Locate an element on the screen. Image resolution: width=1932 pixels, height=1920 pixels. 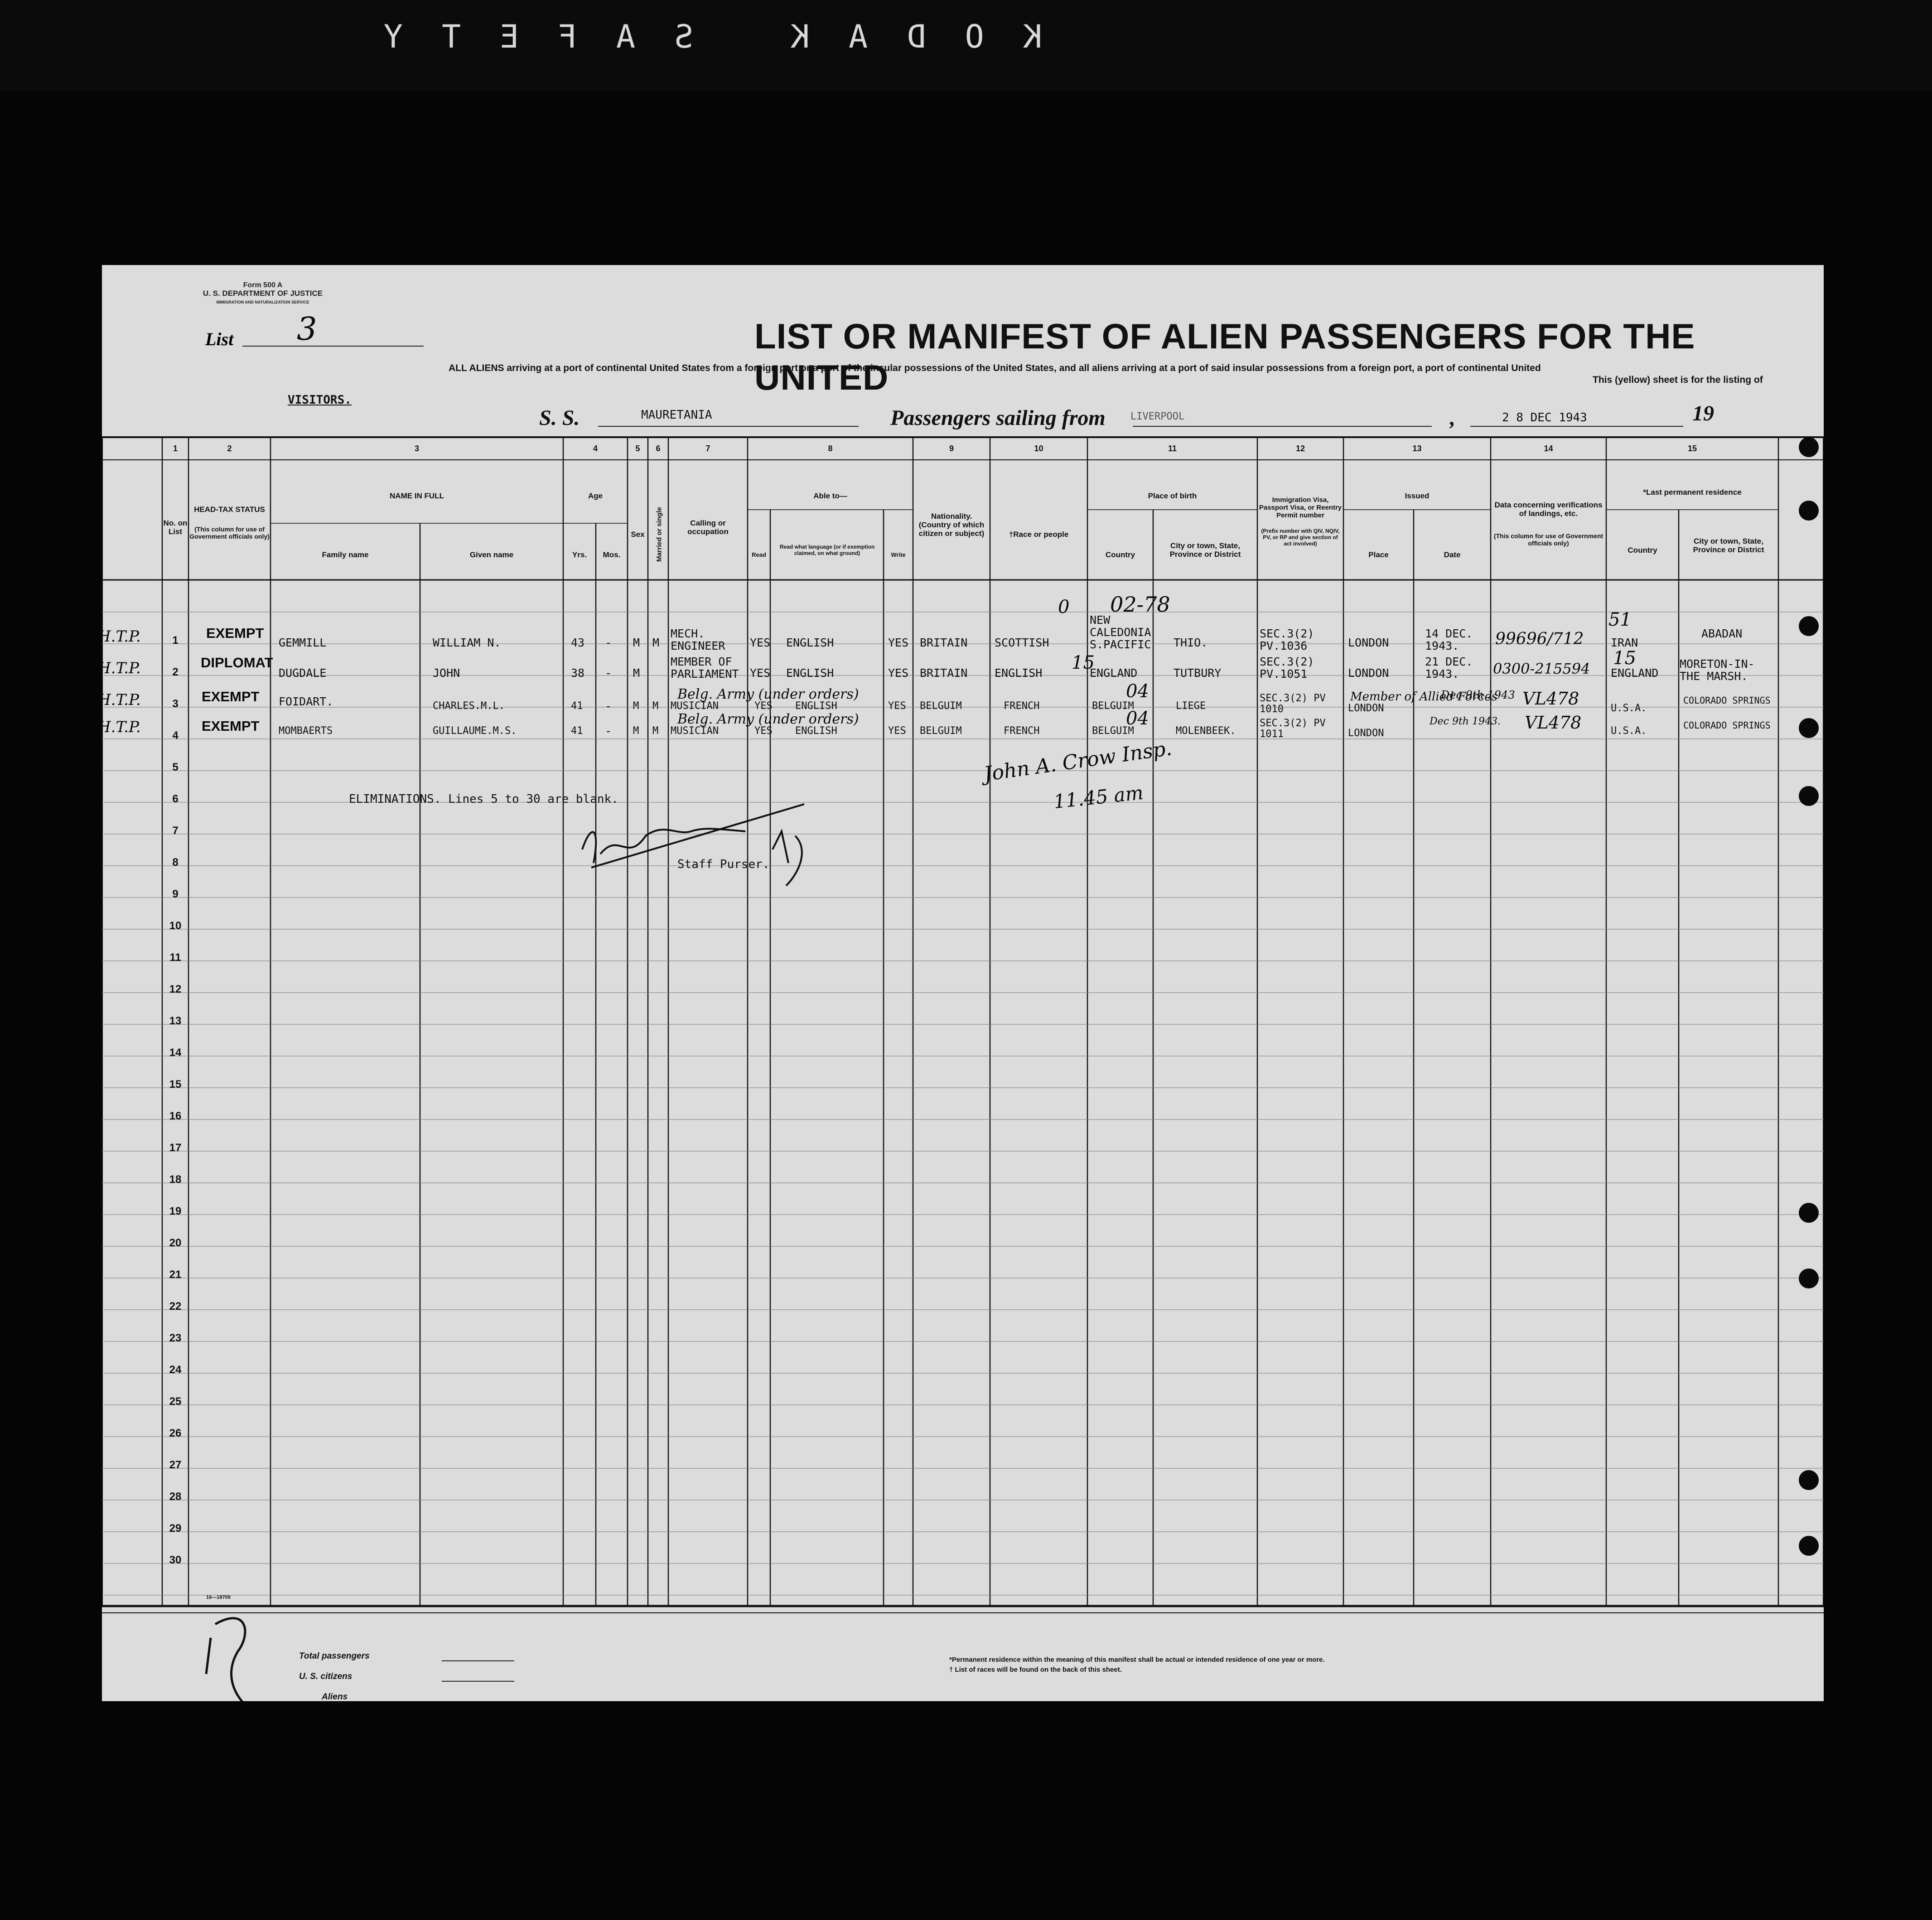
col-num-15: 15 is located at coordinates (1692, 448).